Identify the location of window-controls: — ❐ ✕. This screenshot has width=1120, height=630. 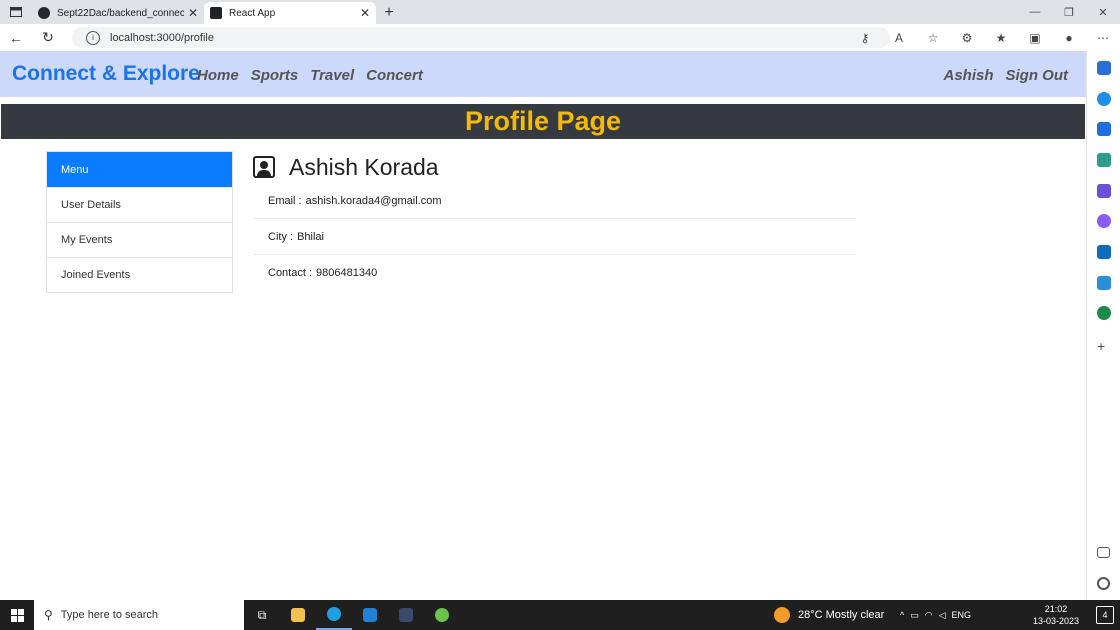
(1069, 12).